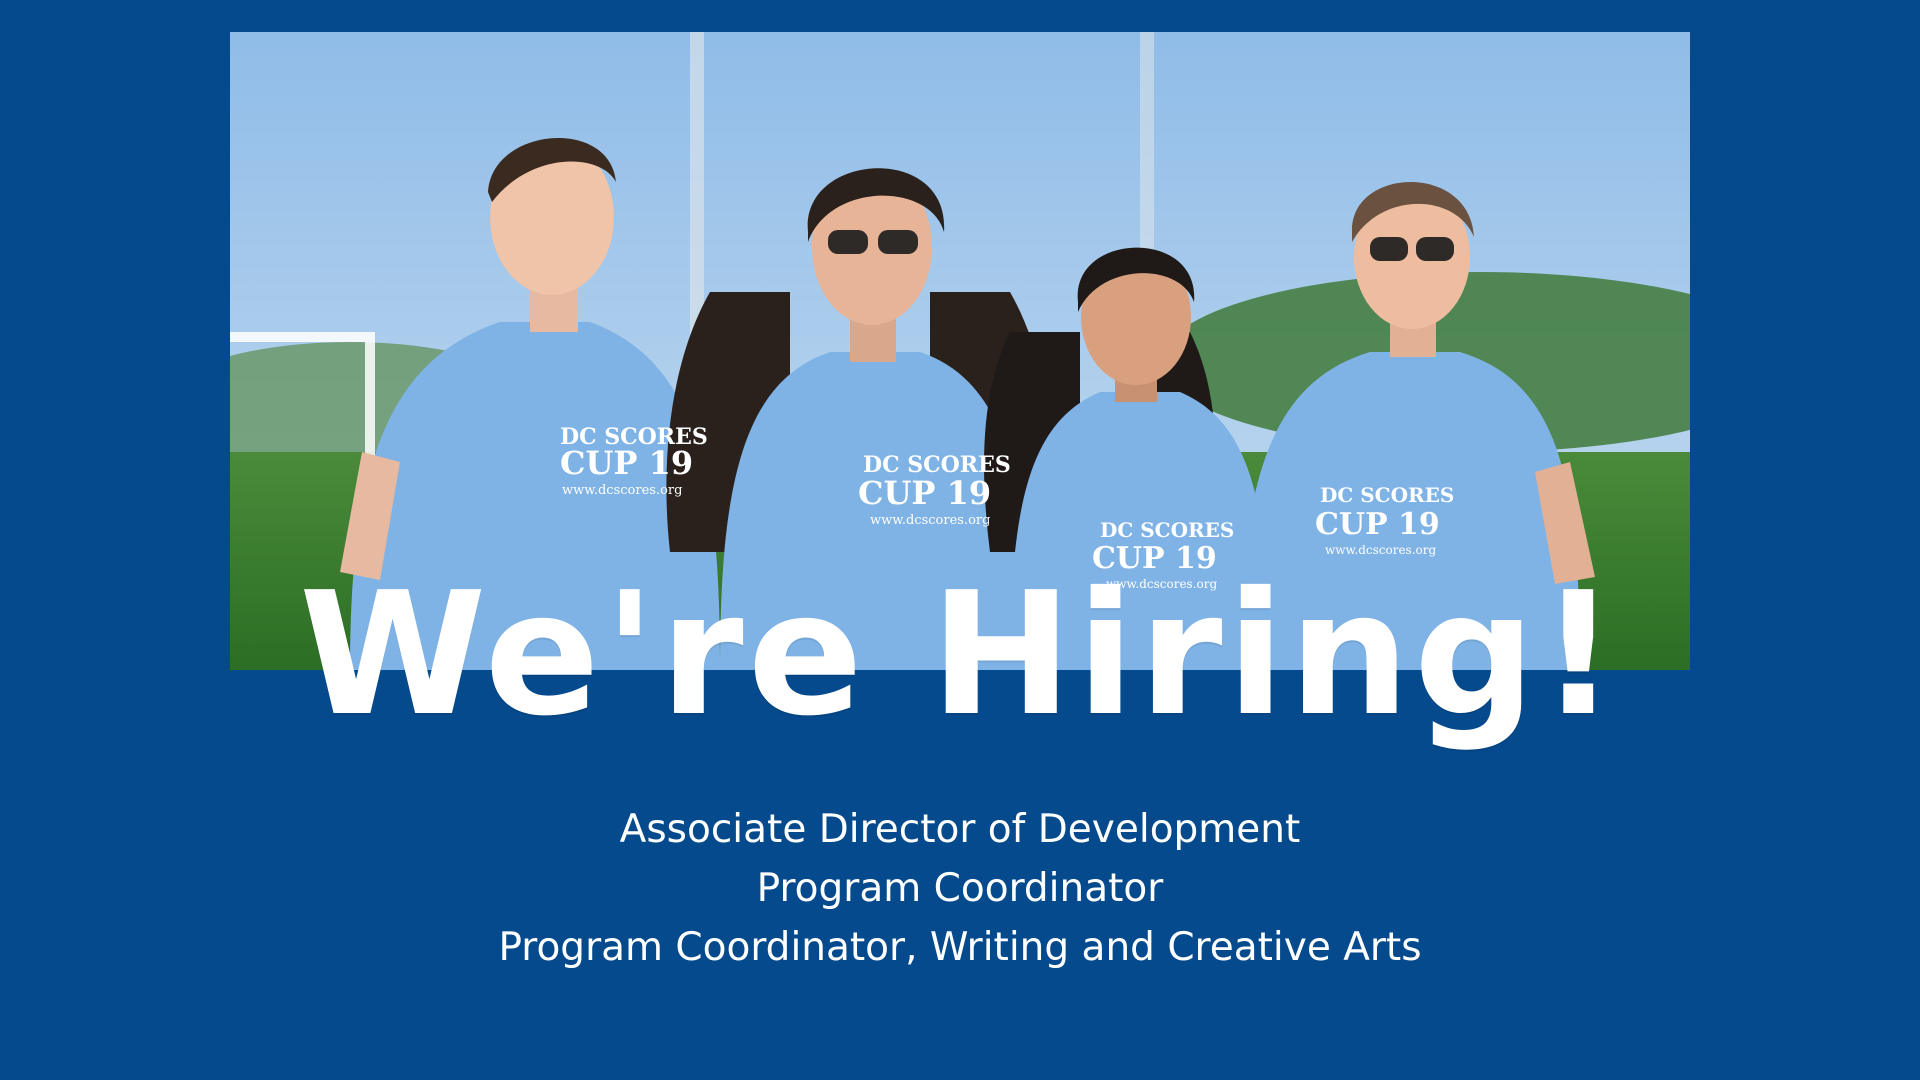 The width and height of the screenshot is (1920, 1080). What do you see at coordinates (960, 829) in the screenshot?
I see `job-title: Associate Director of Development` at bounding box center [960, 829].